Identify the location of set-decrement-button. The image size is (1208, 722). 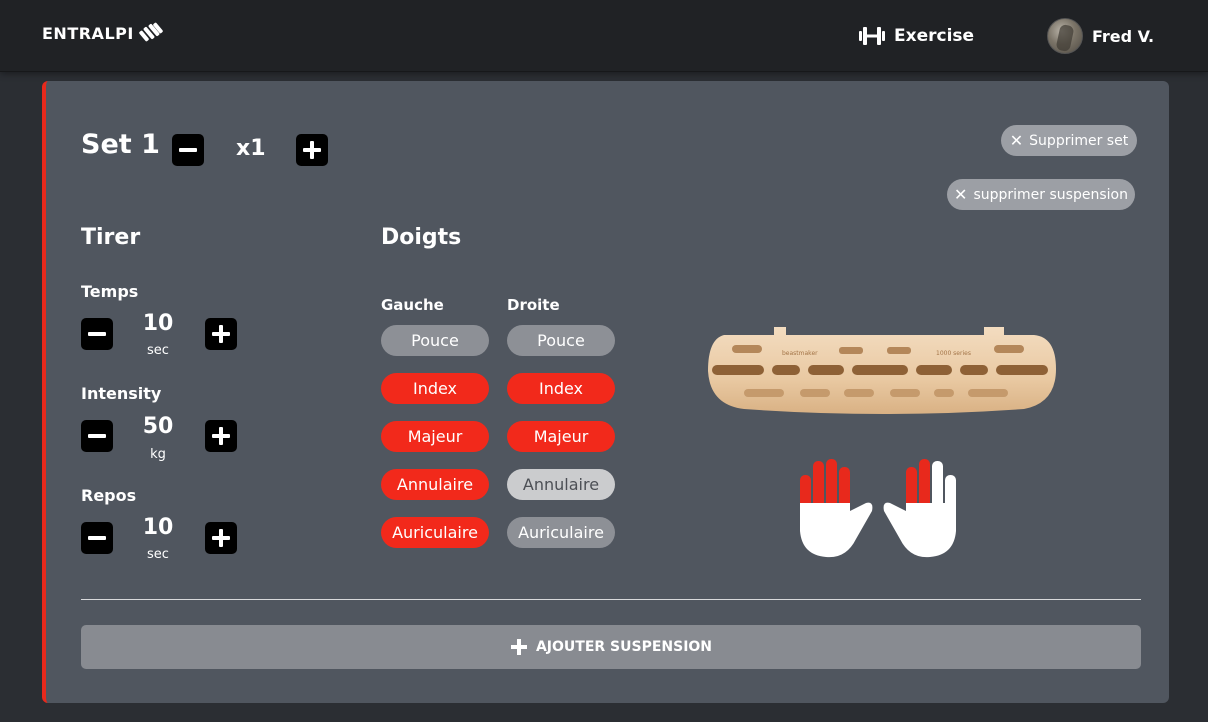
(188, 150).